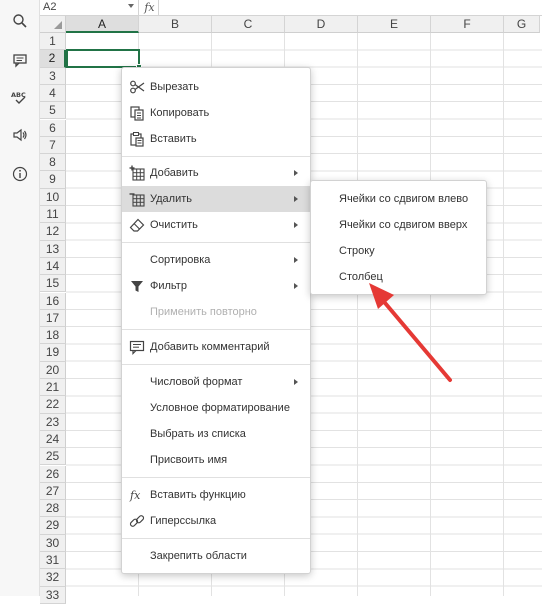  What do you see at coordinates (522, 24) in the screenshot?
I see `column-header: G` at bounding box center [522, 24].